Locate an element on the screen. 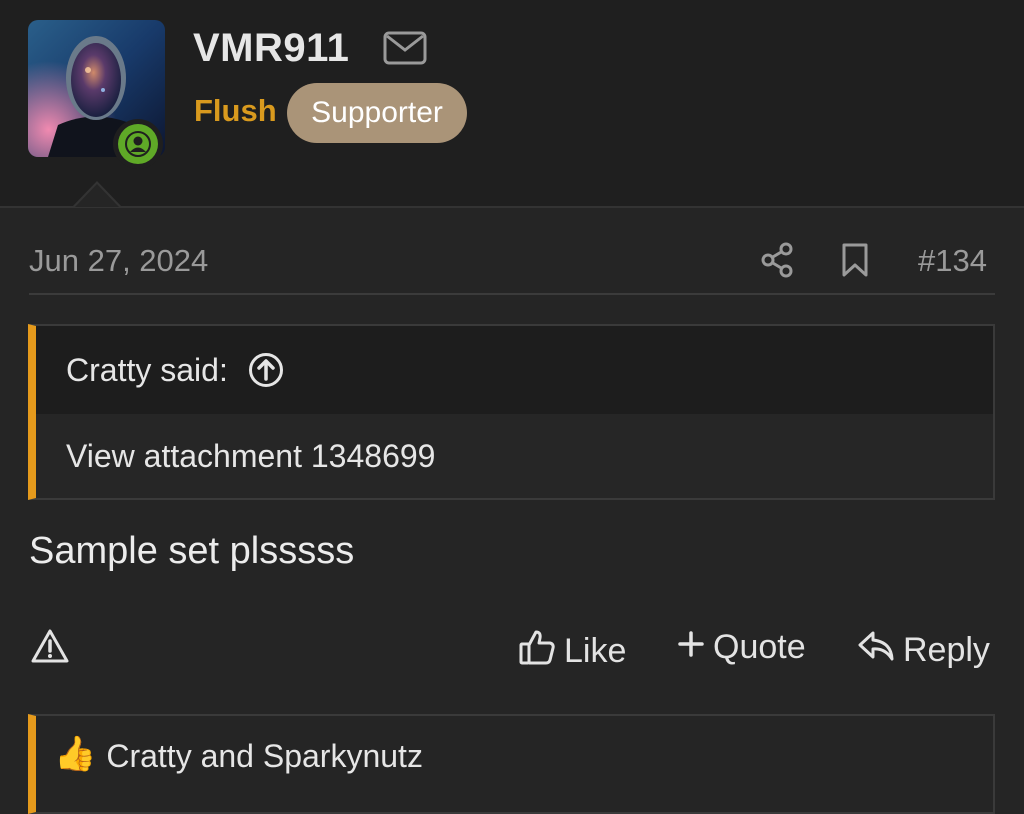  quote-label: Quote is located at coordinates (759, 647).